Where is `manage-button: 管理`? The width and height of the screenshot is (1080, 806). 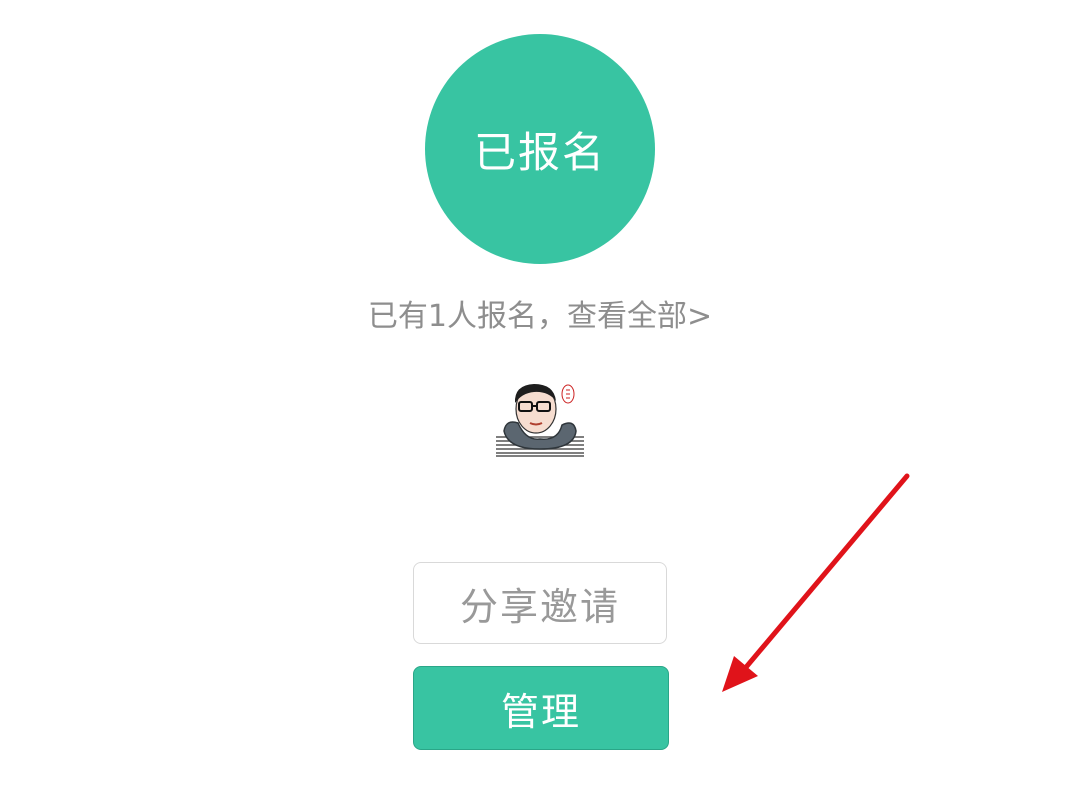
manage-button: 管理 is located at coordinates (541, 708).